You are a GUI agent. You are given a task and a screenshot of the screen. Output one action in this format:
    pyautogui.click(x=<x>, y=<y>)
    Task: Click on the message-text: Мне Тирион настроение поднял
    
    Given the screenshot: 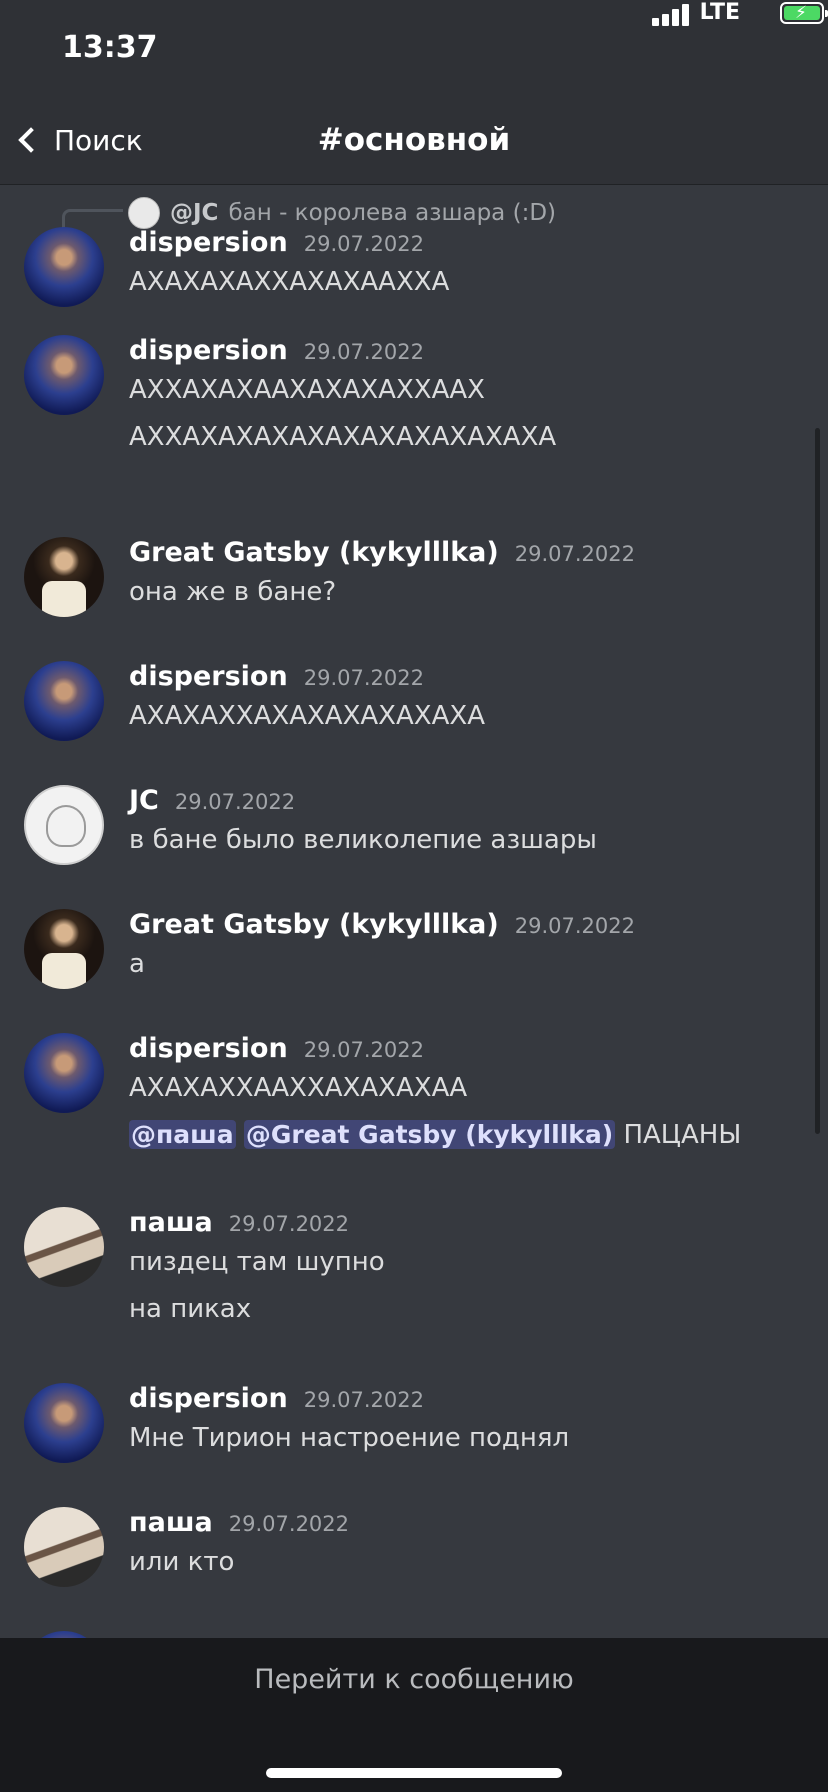 What is the action you would take?
    pyautogui.click(x=349, y=1438)
    